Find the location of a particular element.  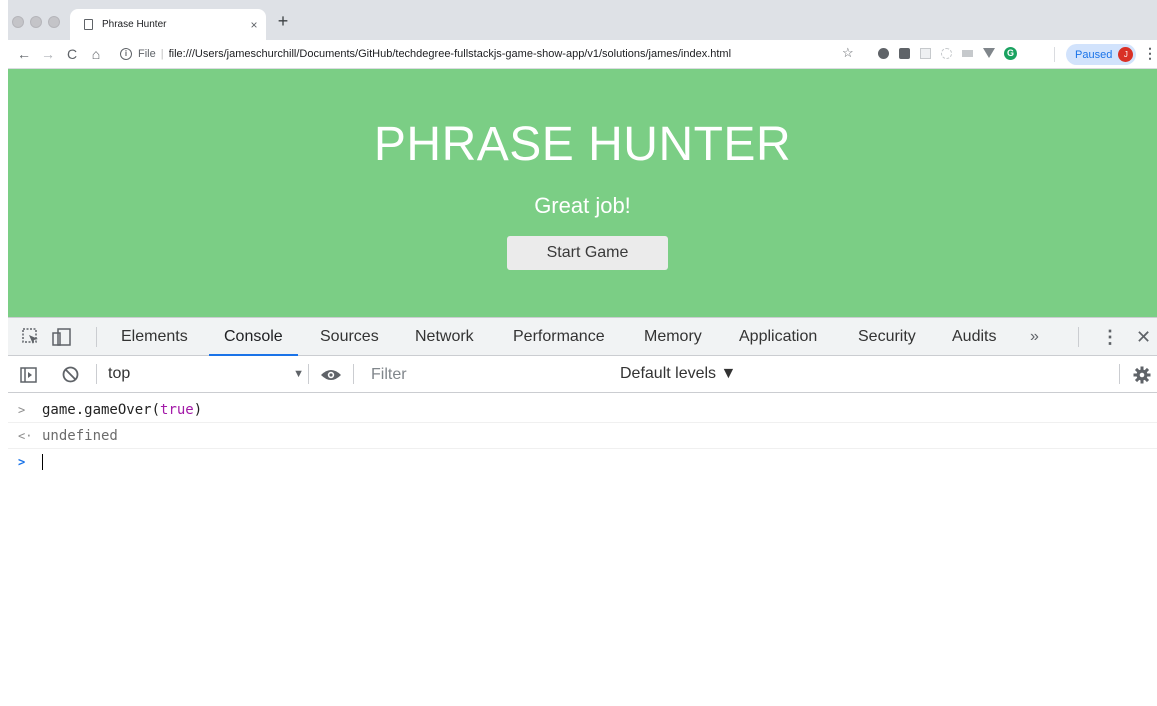

log-levels-dropdown: Default levels ▼ is located at coordinates (678, 374).